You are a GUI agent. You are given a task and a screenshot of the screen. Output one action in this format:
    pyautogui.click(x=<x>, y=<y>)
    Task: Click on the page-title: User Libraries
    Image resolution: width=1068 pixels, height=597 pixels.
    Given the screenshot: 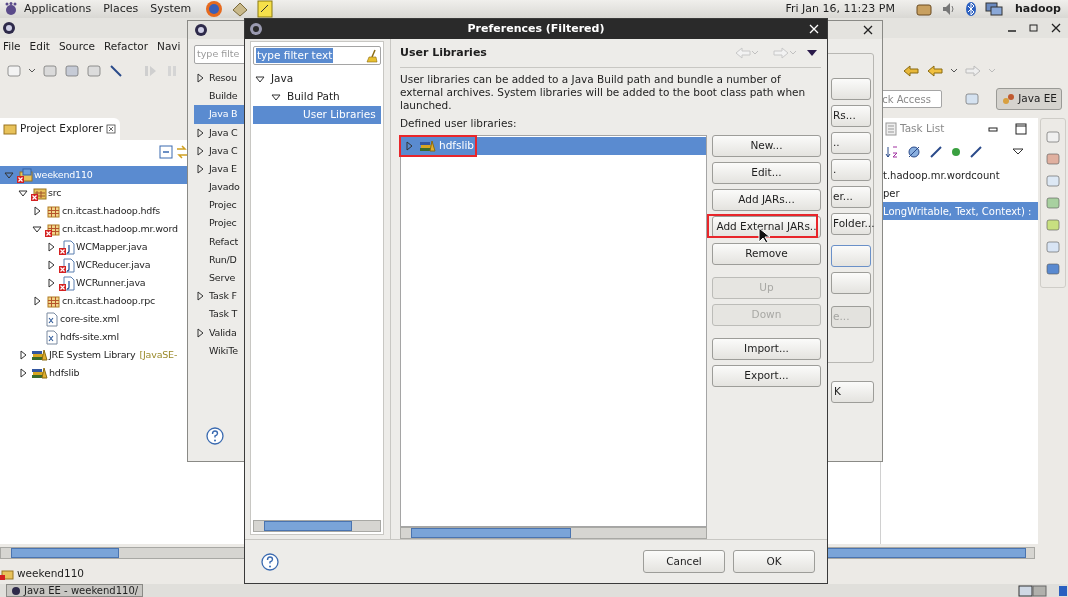 What is the action you would take?
    pyautogui.click(x=443, y=52)
    